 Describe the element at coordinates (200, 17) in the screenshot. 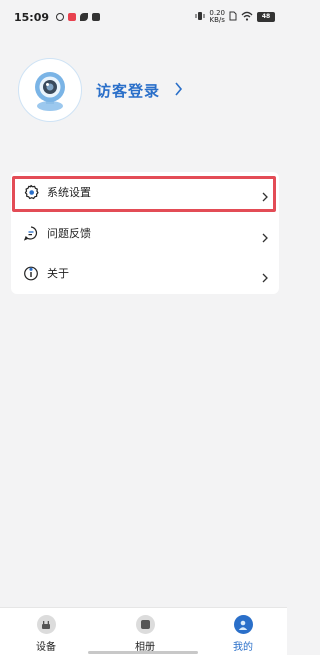

I see `vibrate-icon` at that location.